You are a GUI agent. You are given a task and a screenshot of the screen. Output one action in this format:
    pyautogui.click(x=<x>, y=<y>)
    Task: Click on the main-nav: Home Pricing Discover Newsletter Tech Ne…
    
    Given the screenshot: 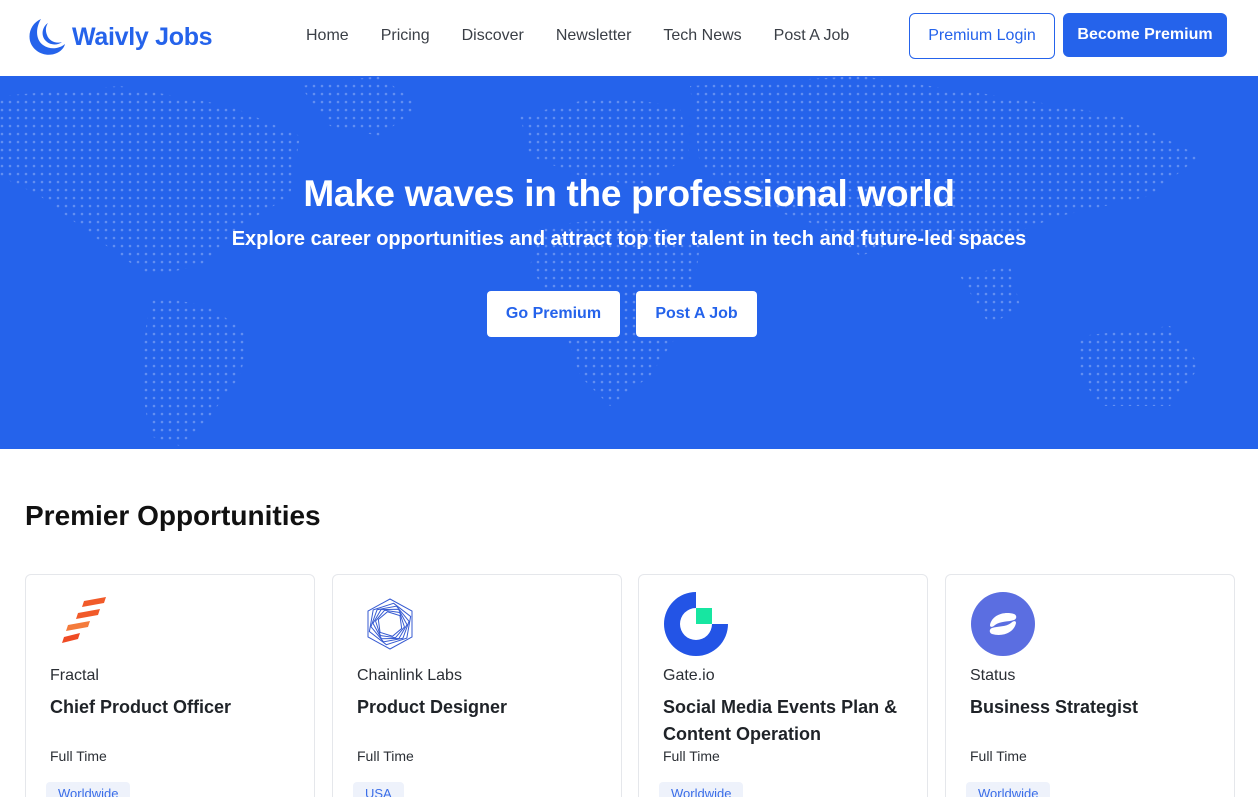 What is the action you would take?
    pyautogui.click(x=577, y=36)
    